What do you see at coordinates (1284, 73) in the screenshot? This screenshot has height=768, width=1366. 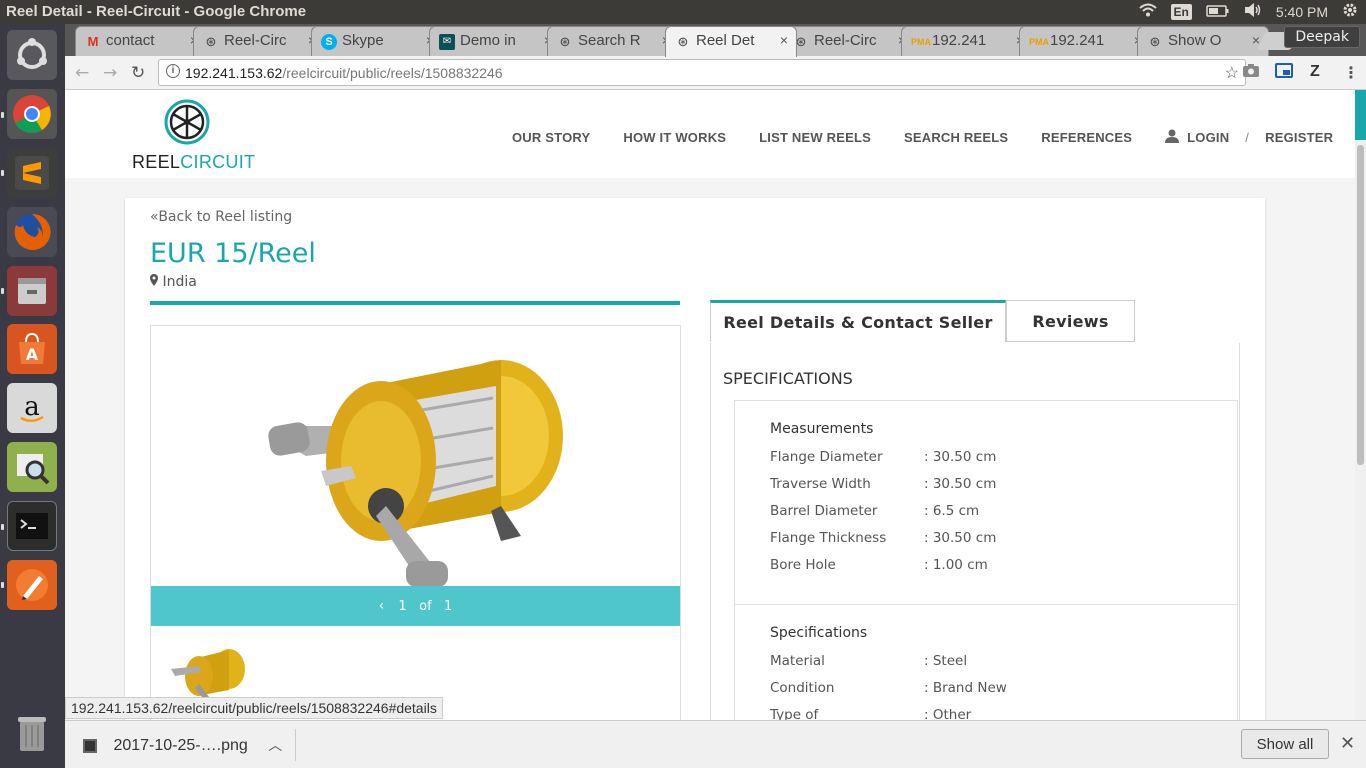 I see `cast-icon` at bounding box center [1284, 73].